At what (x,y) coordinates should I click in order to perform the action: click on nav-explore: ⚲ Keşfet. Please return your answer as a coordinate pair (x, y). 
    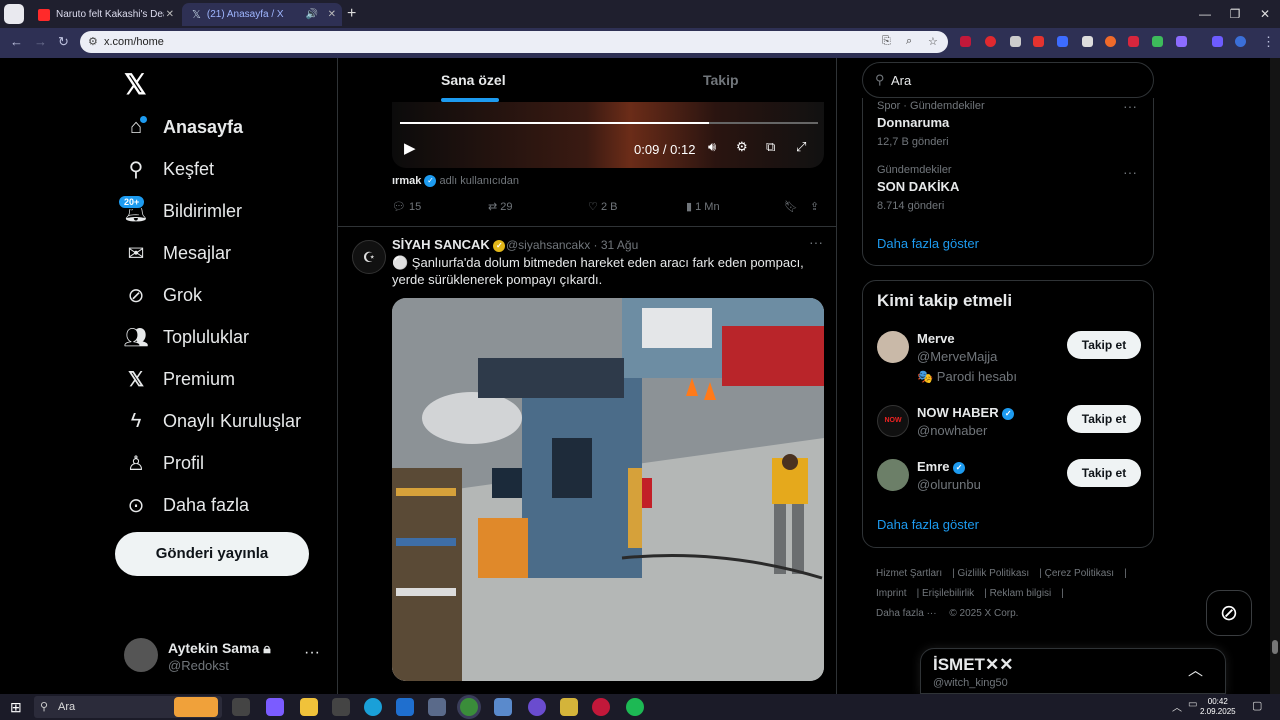
    Looking at the image, I should click on (168, 169).